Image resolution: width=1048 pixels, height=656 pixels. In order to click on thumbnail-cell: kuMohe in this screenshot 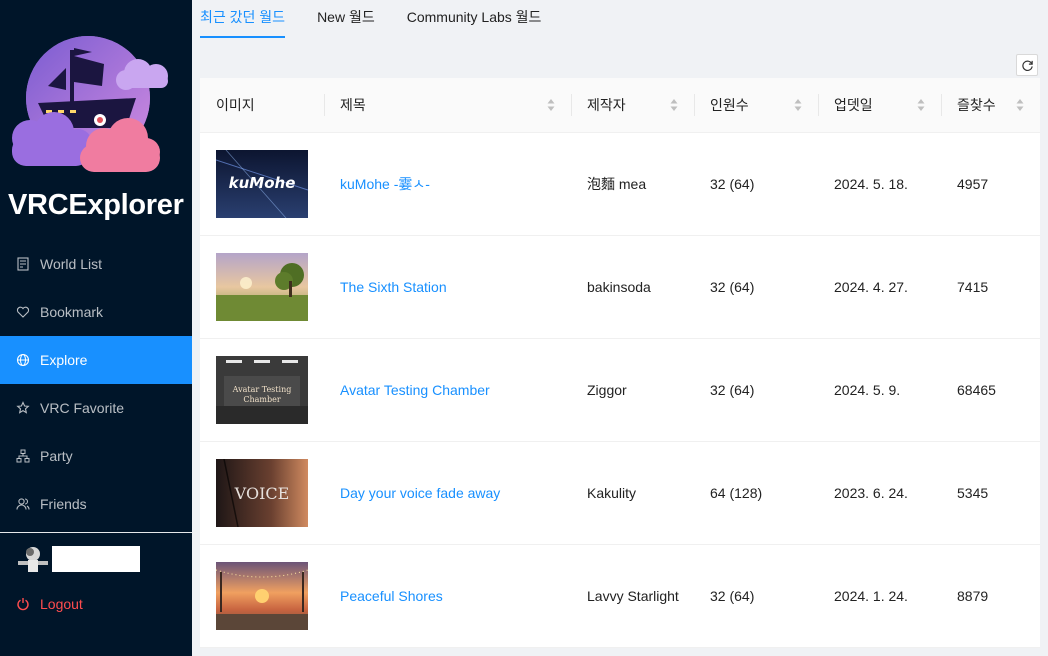, I will do `click(262, 184)`.